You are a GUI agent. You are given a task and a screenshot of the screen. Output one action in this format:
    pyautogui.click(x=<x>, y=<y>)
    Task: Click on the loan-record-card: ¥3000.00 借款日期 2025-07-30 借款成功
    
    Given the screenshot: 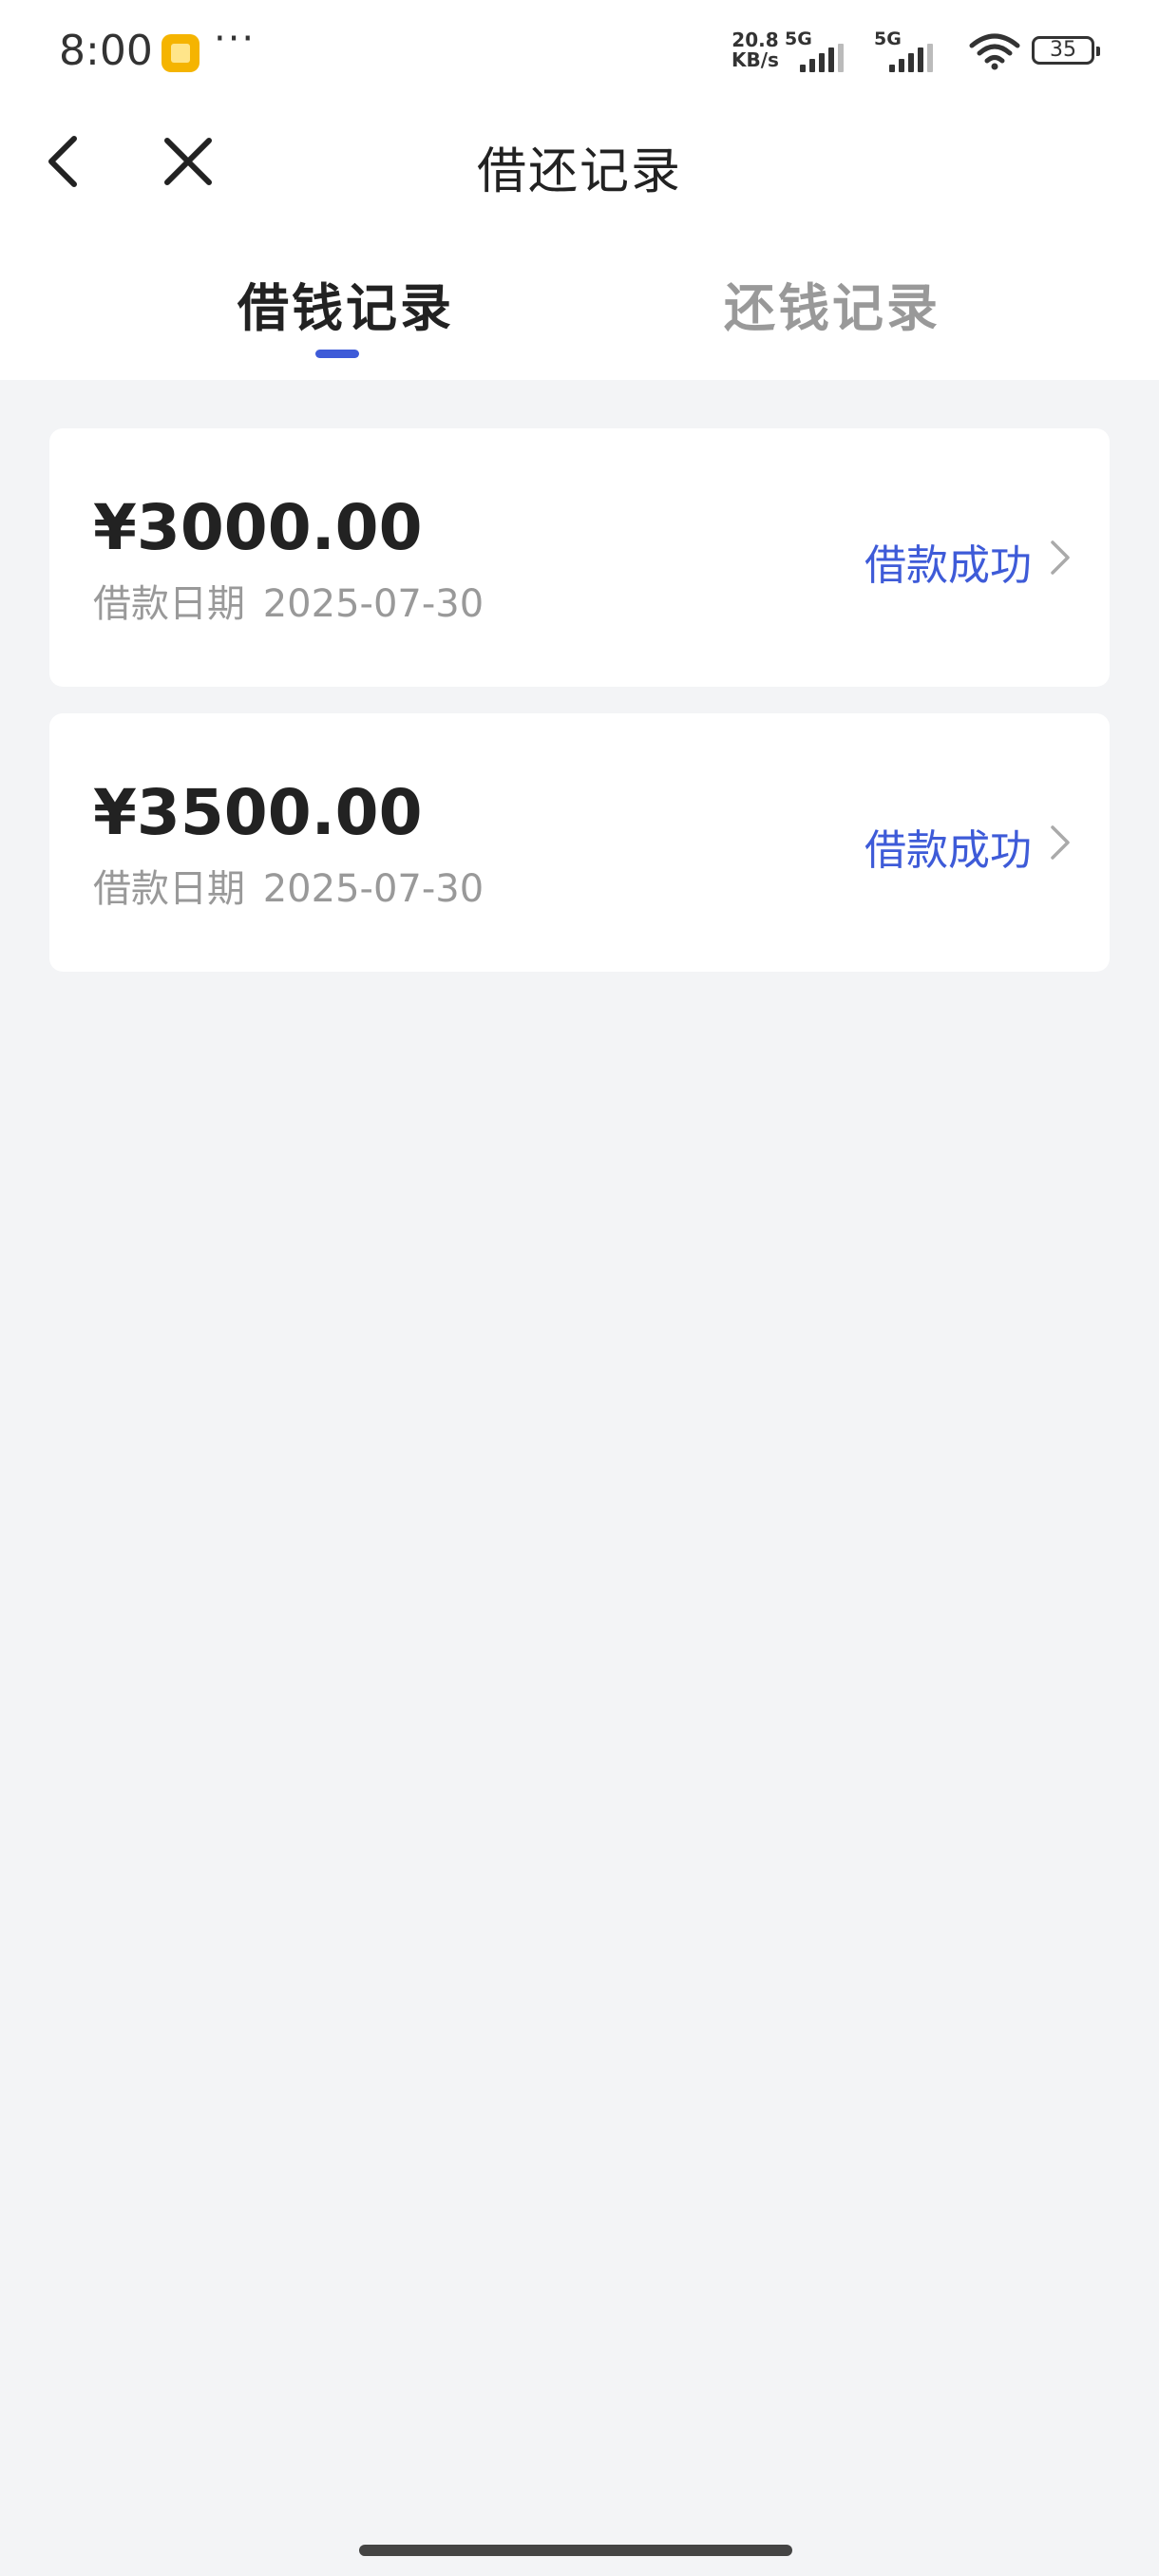 What is the action you would take?
    pyautogui.click(x=579, y=557)
    